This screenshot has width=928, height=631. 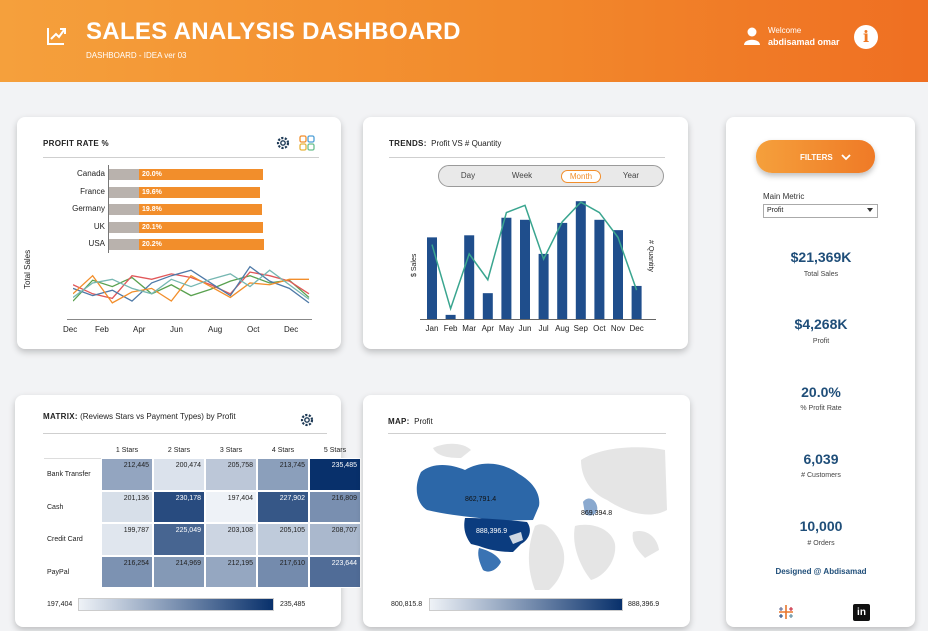 What do you see at coordinates (599, 328) in the screenshot?
I see `month-tick-label: Oct` at bounding box center [599, 328].